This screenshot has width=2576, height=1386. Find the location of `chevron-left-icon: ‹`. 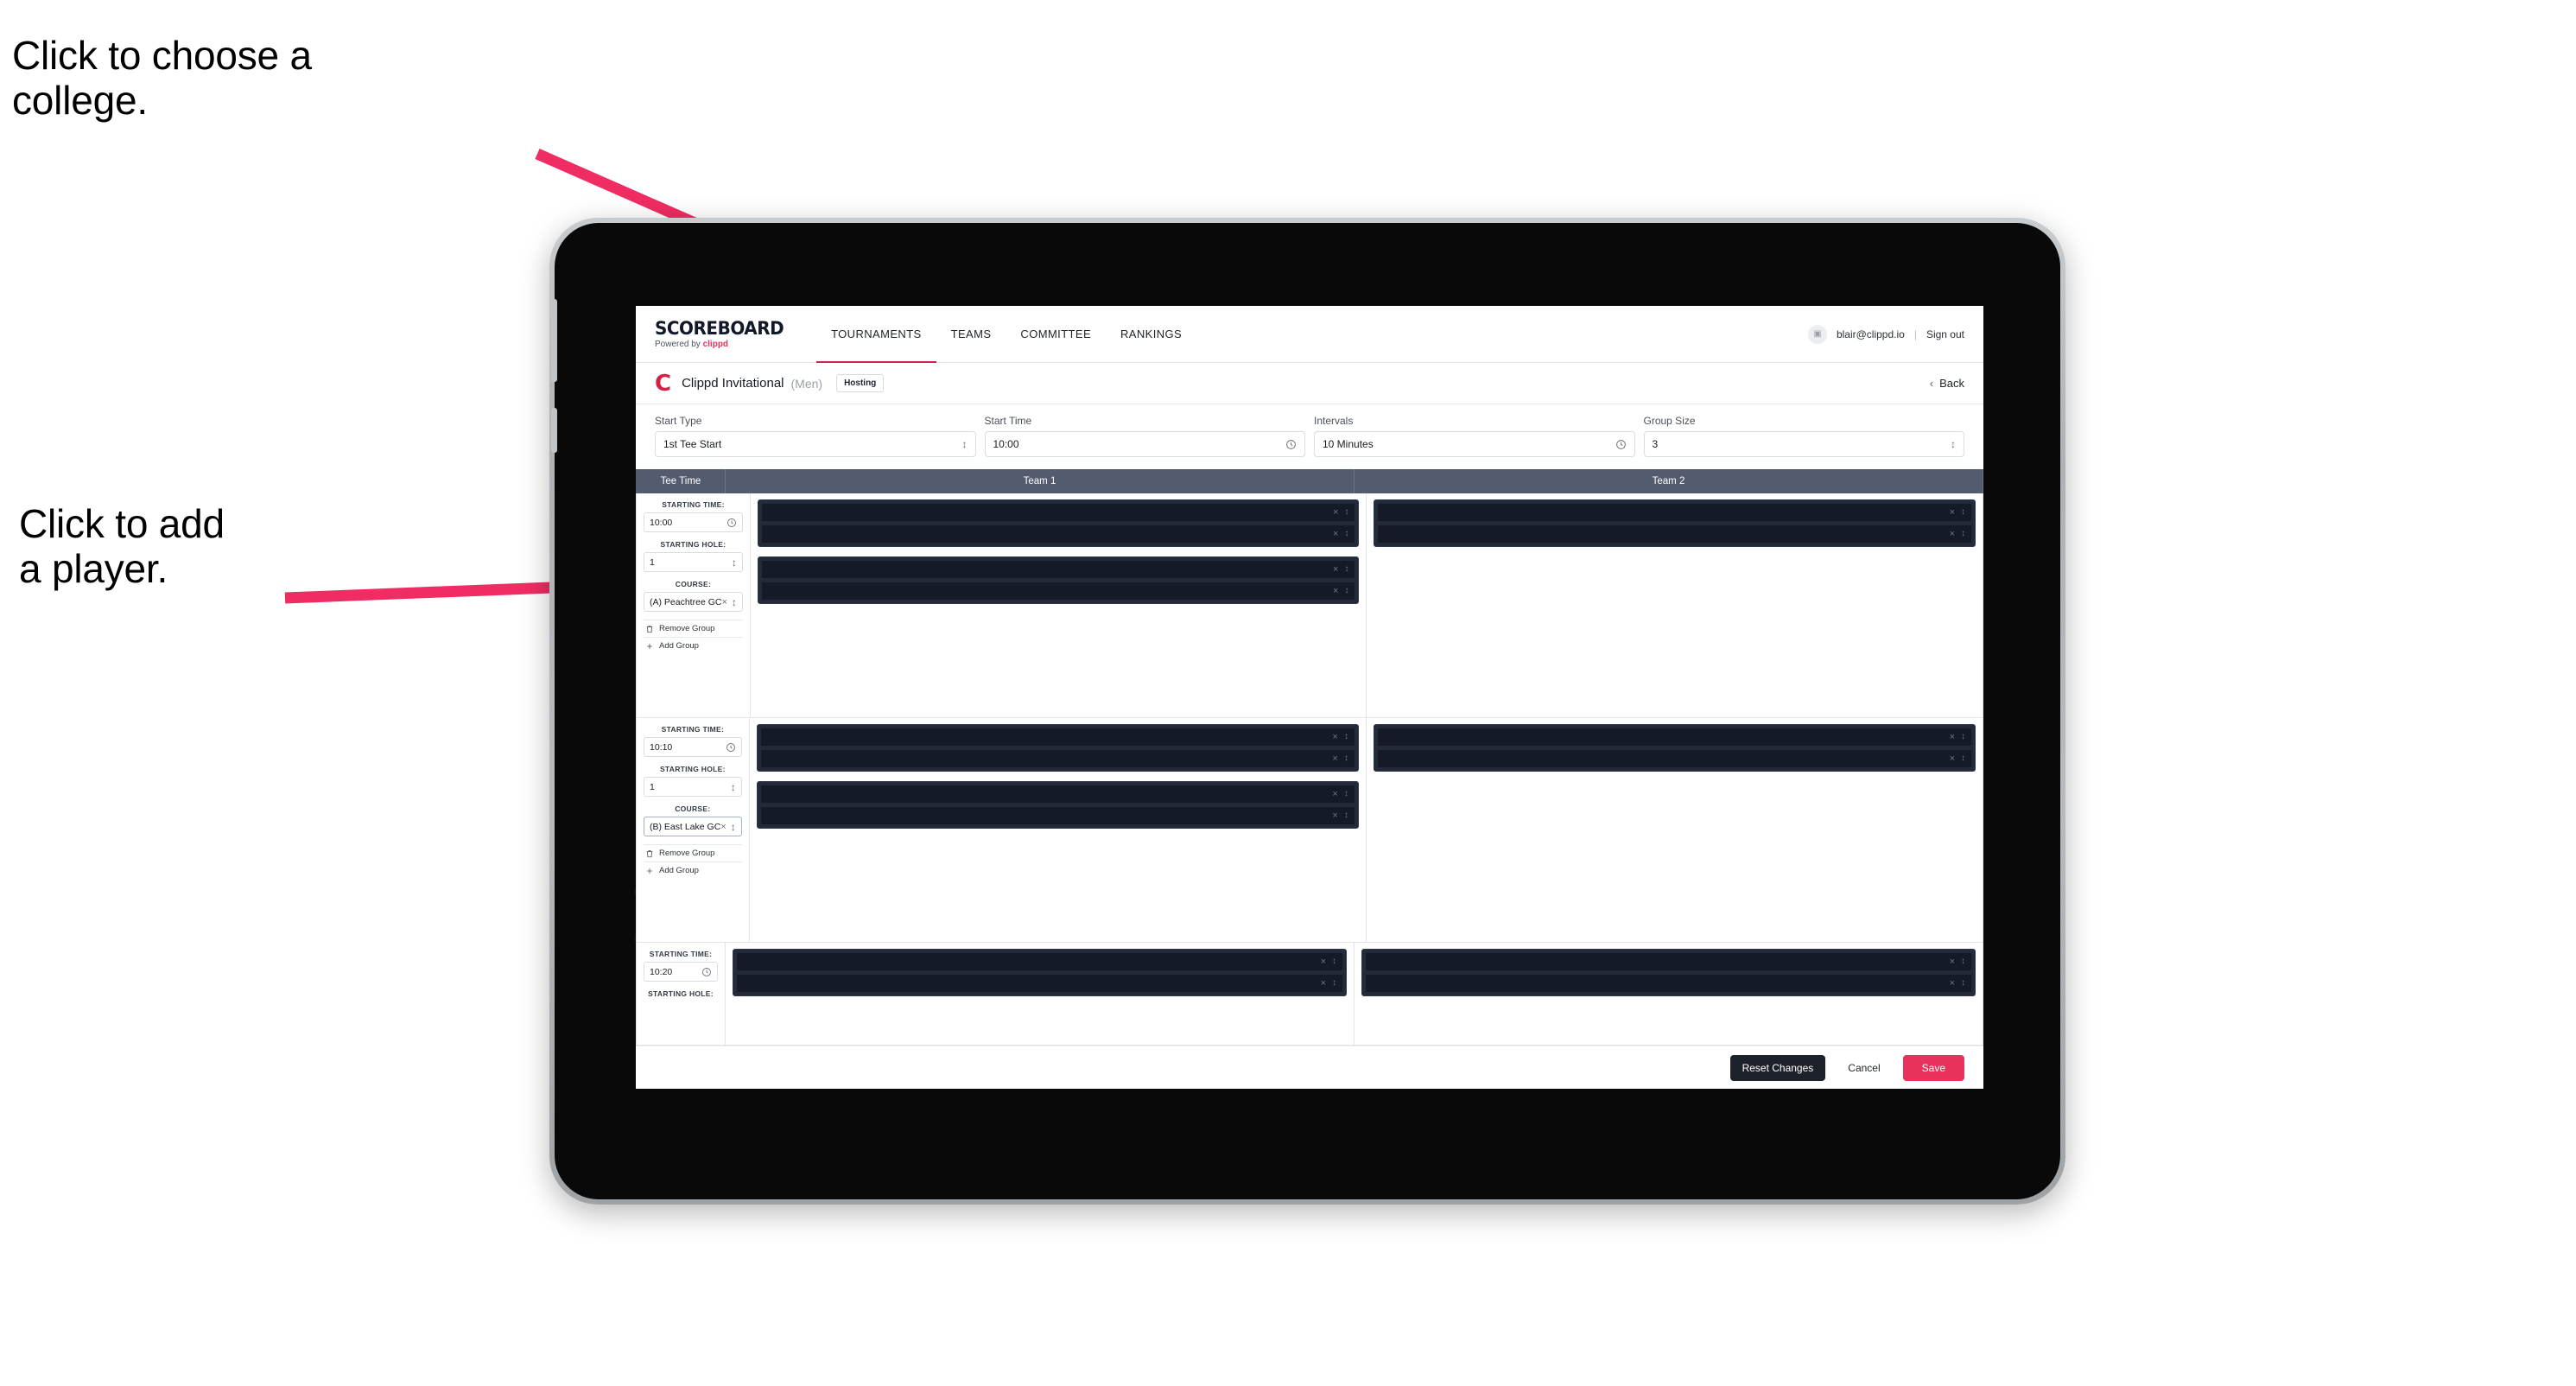

chevron-left-icon: ‹ is located at coordinates (1931, 383).